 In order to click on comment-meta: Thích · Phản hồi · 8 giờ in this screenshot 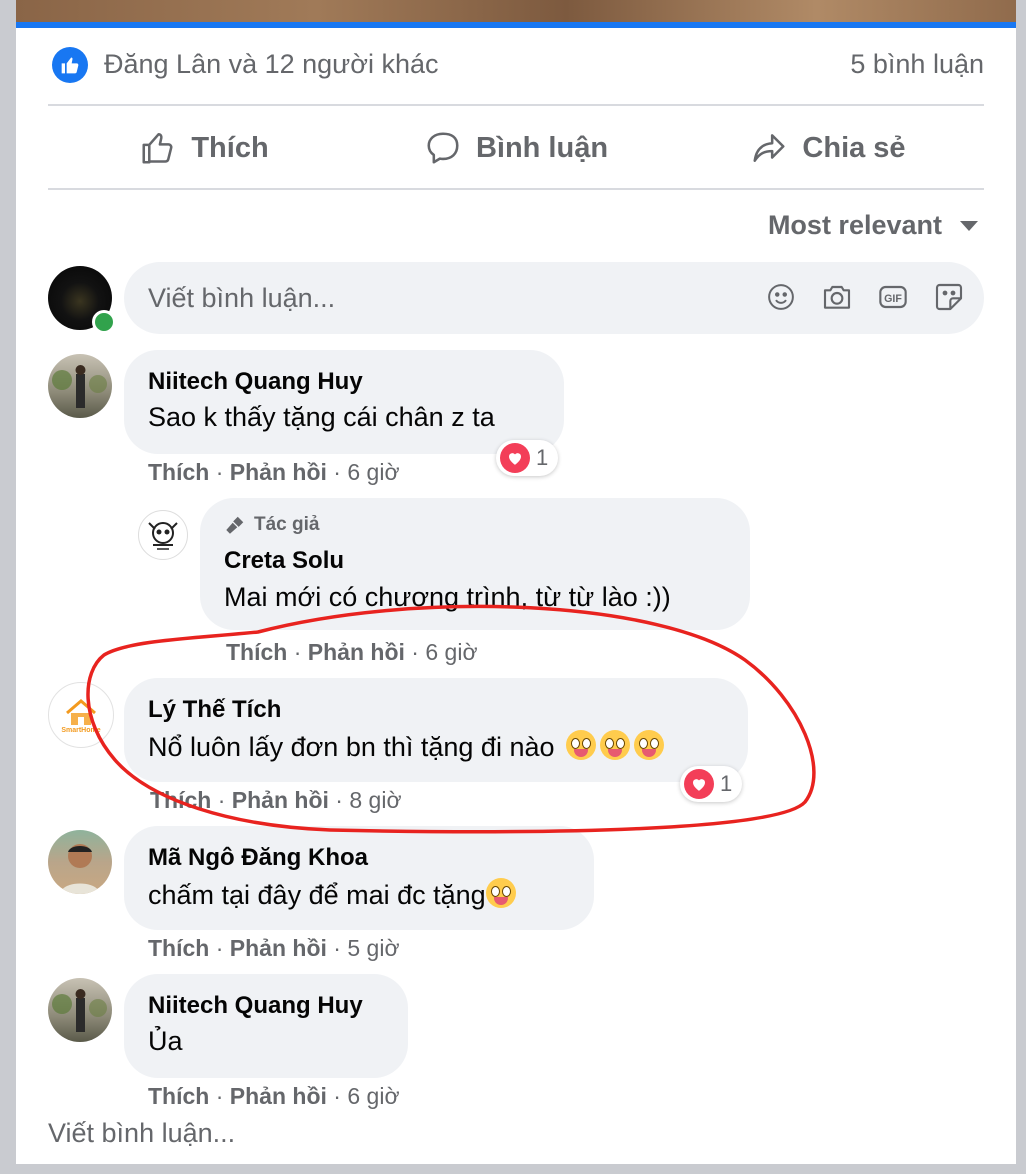, I will do `click(276, 800)`.